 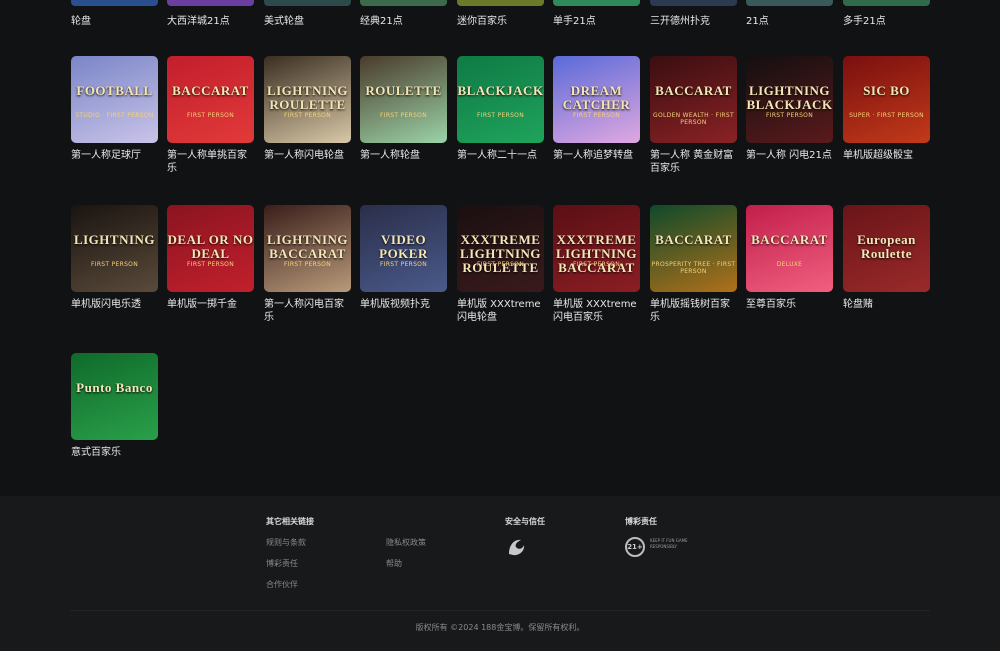 I want to click on game-title: 第一人称 闪电21点, so click(x=789, y=155).